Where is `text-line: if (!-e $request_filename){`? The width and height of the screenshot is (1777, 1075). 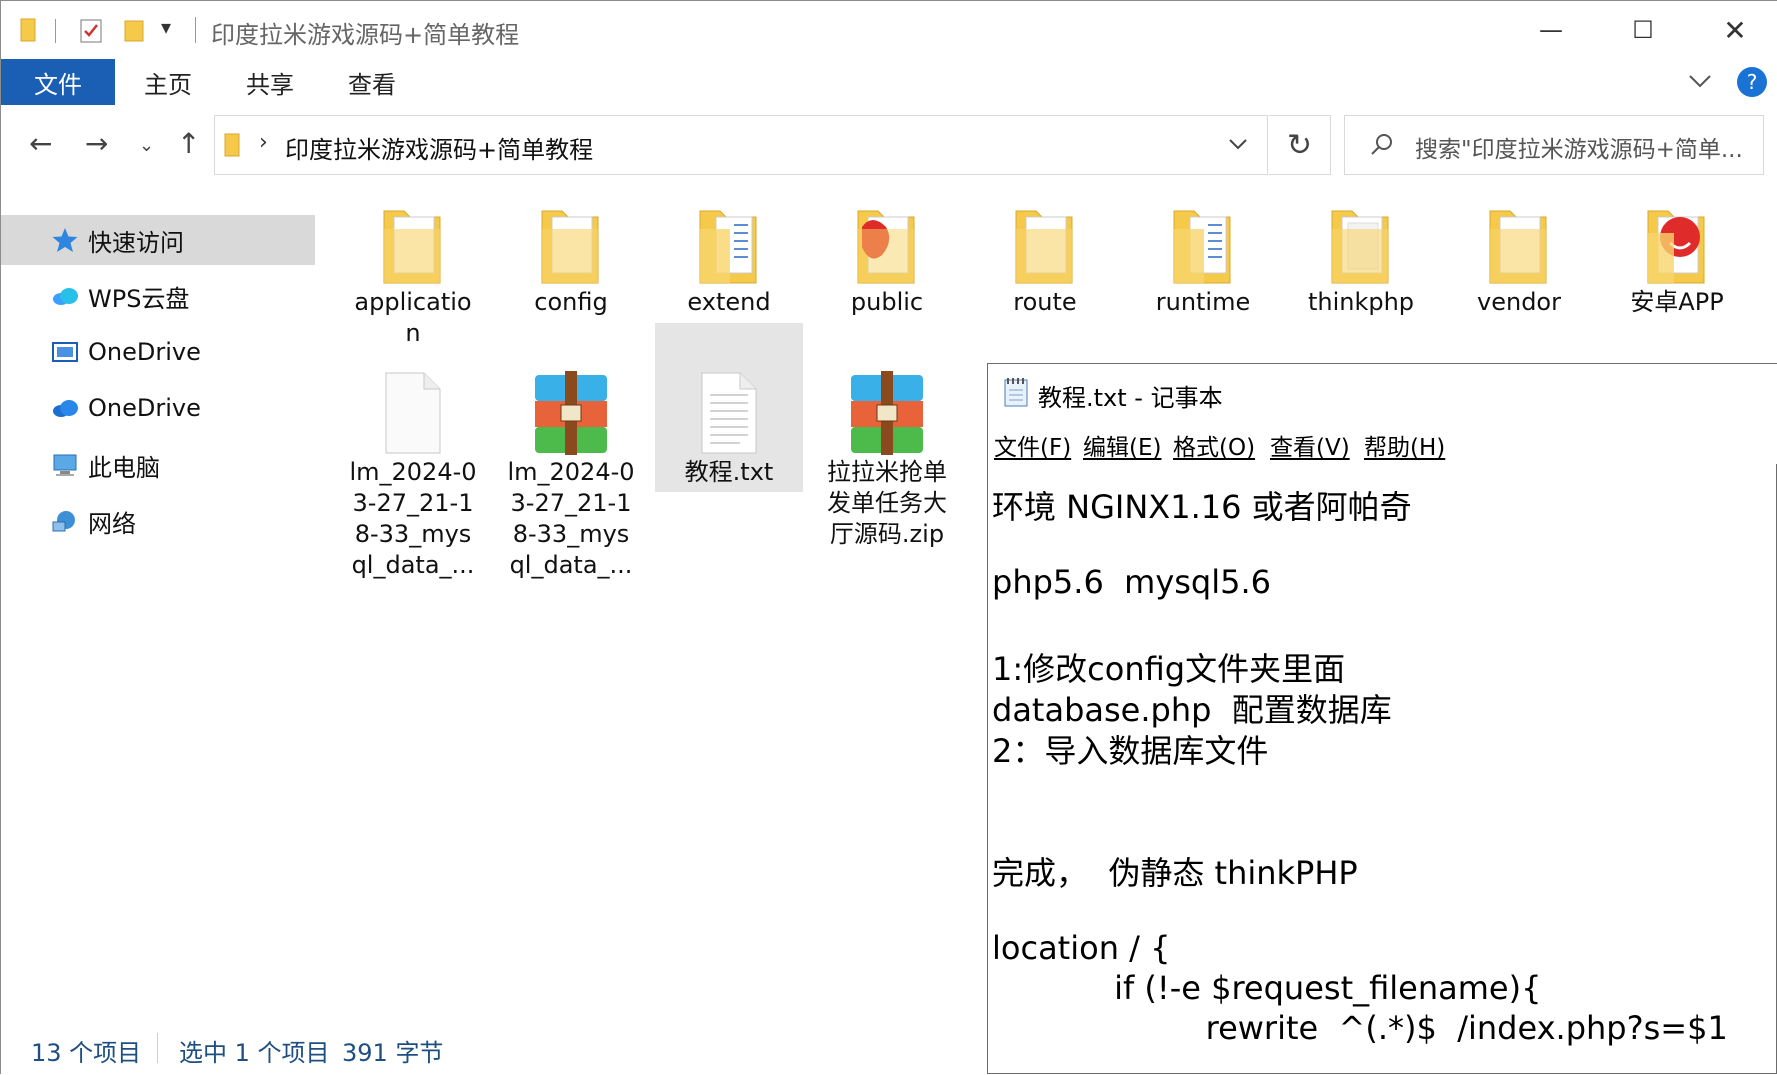 text-line: if (!-e $request_filename){ is located at coordinates (1267, 988).